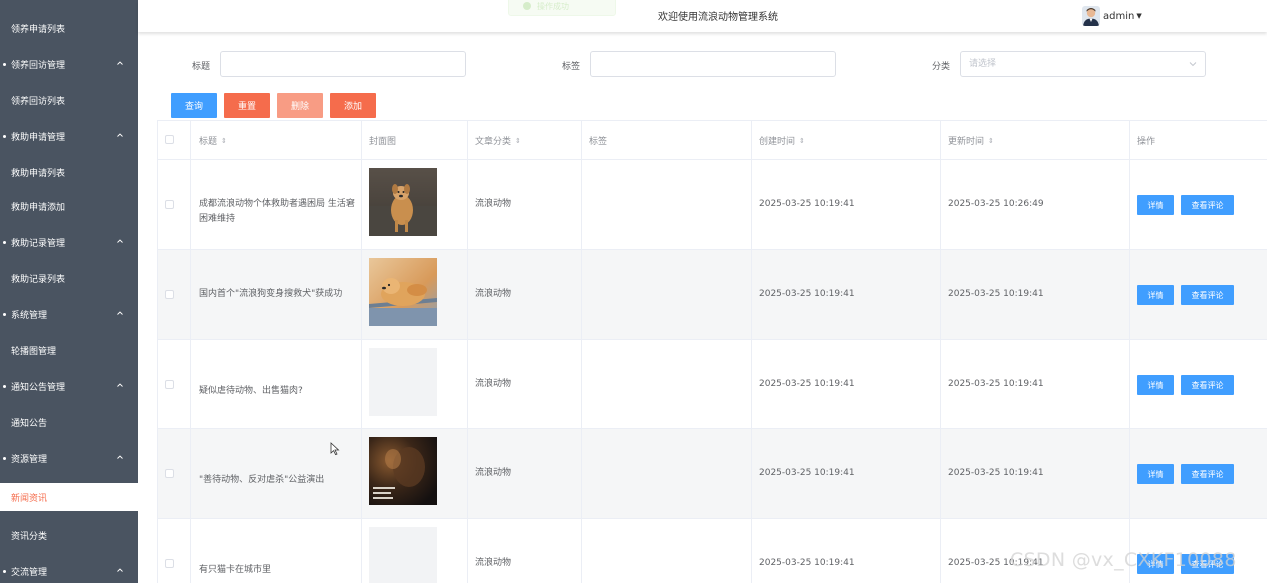  I want to click on caret-down-icon: ▼, so click(1139, 16).